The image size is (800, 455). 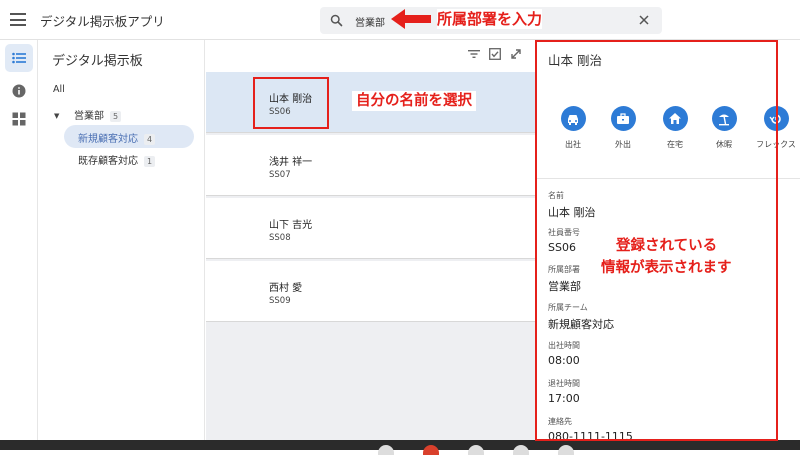 I want to click on member-id: SS08, so click(x=280, y=238).